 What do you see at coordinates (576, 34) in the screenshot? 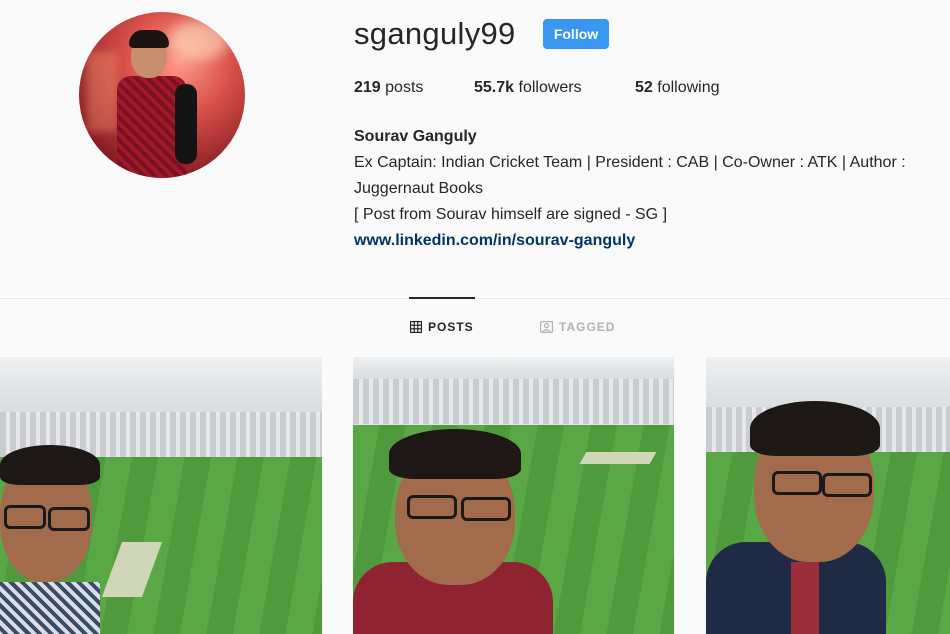
I see `follow-button: Follow` at bounding box center [576, 34].